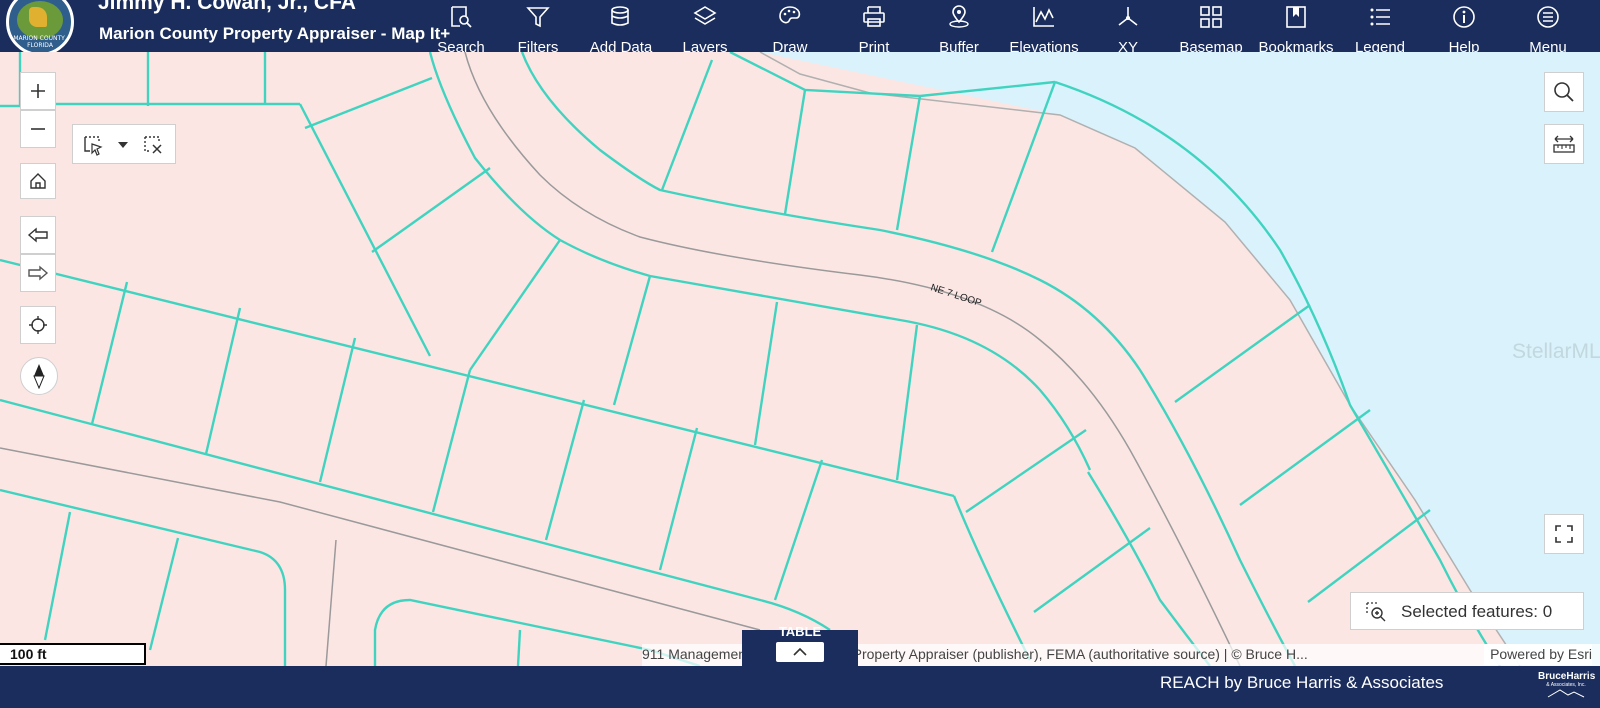  Describe the element at coordinates (1211, 17) in the screenshot. I see `grid-squares-icon` at that location.